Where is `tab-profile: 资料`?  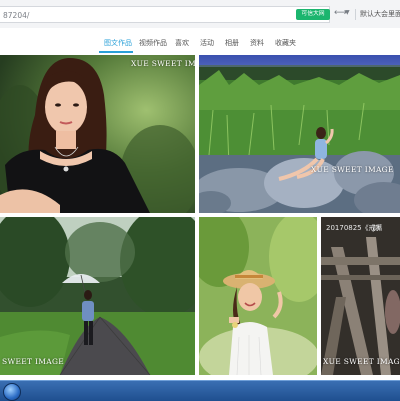
tab-profile: 资料 is located at coordinates (257, 43).